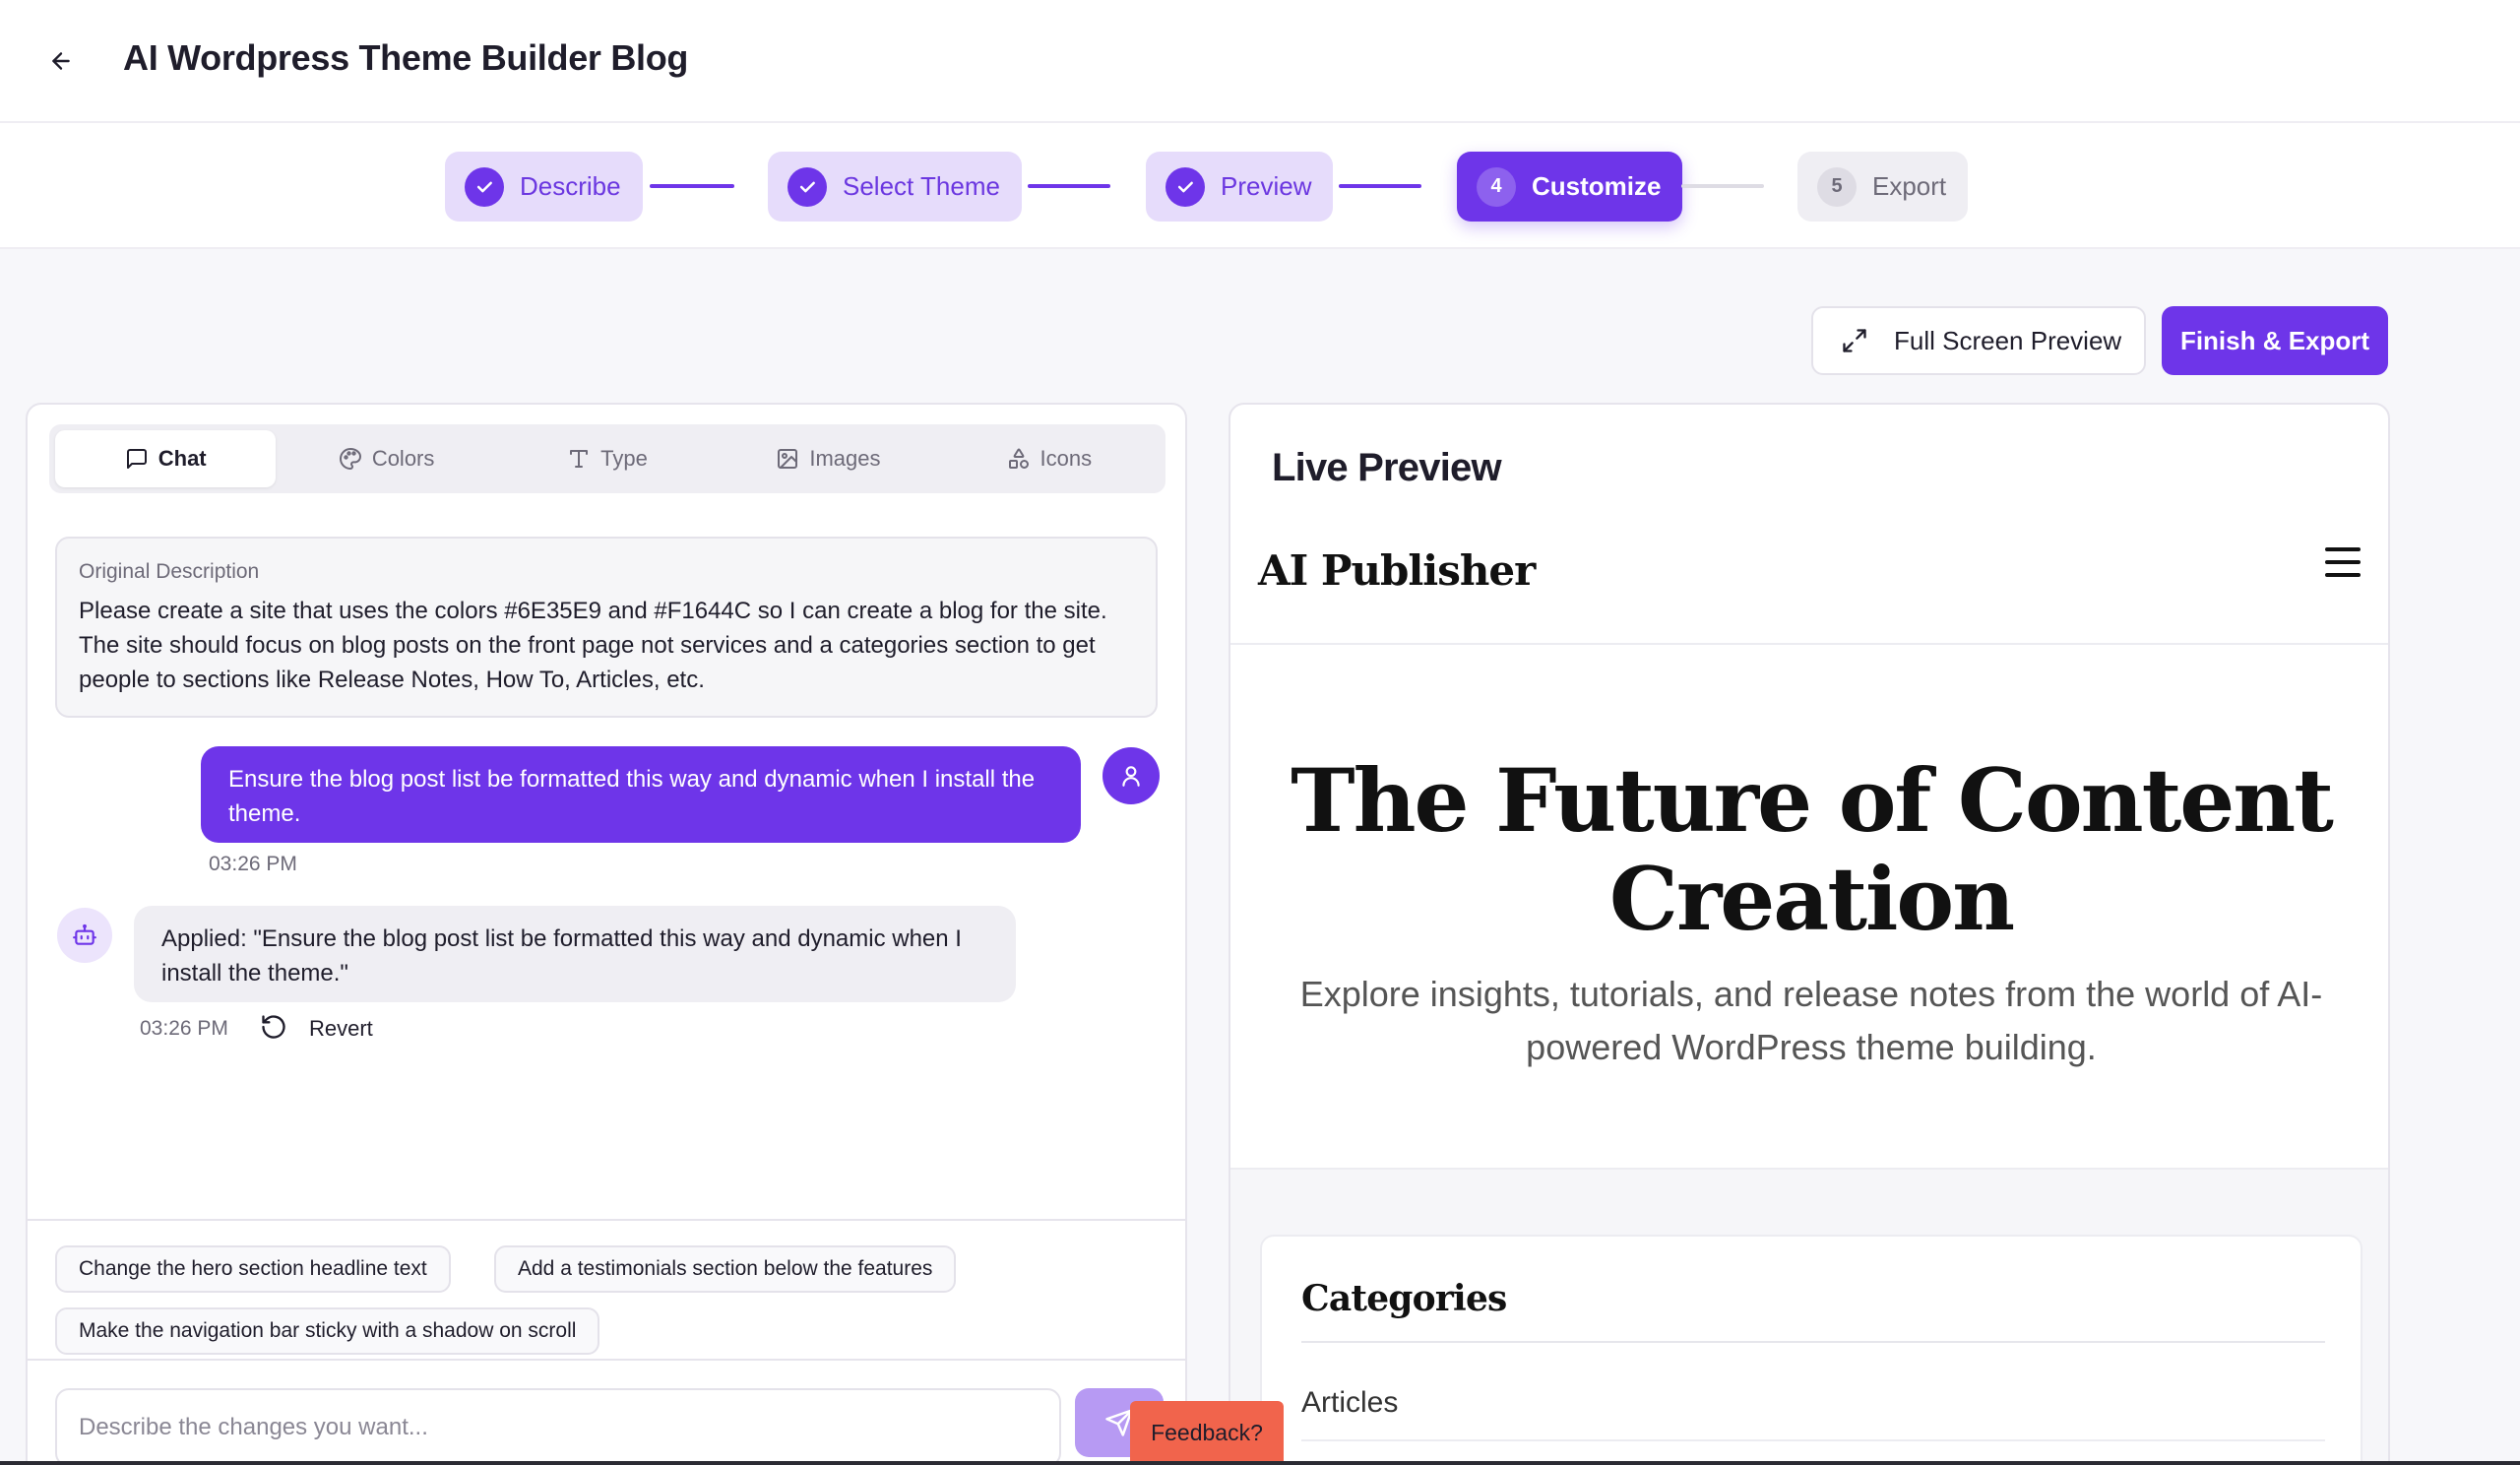 The height and width of the screenshot is (1465, 2520). What do you see at coordinates (2008, 340) in the screenshot?
I see `full-screen-preview-label: Full Screen Preview` at bounding box center [2008, 340].